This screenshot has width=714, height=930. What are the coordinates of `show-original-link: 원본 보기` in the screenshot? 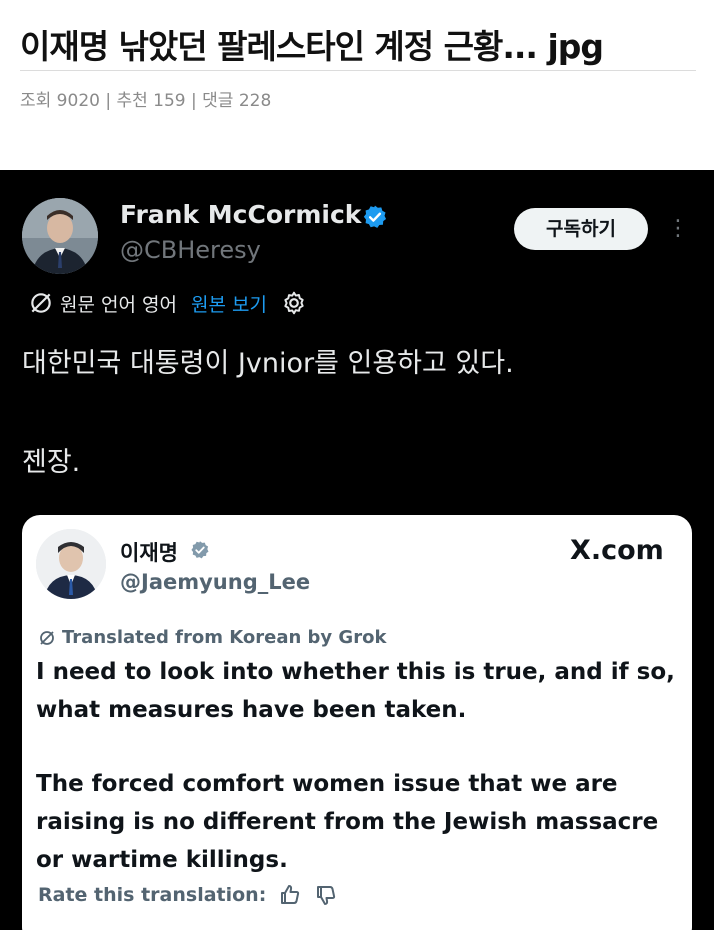 It's located at (229, 303).